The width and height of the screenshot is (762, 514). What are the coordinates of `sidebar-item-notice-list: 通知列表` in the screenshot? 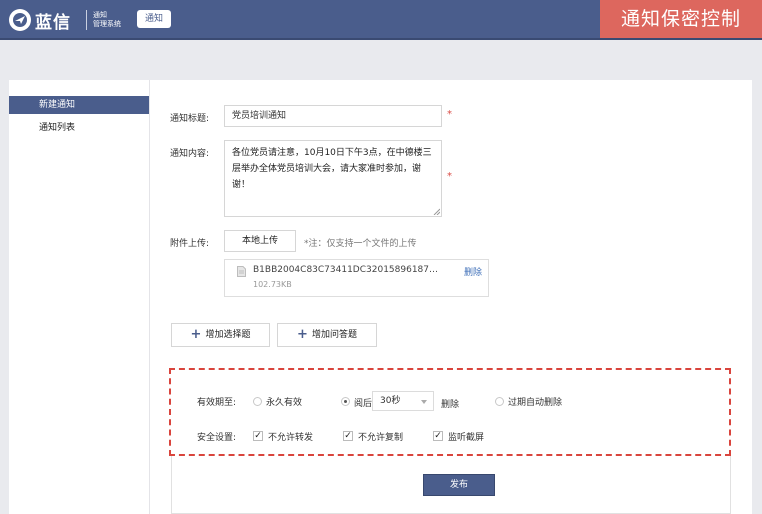 It's located at (79, 128).